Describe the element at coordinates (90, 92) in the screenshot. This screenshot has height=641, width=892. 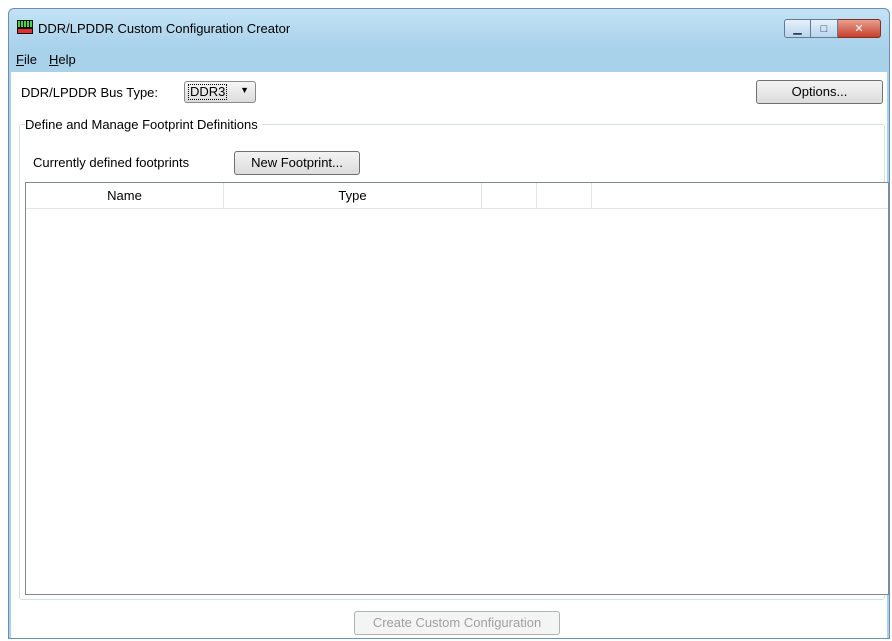
I see `bus-type-label: DDR/LPDDR Bus Type:` at that location.